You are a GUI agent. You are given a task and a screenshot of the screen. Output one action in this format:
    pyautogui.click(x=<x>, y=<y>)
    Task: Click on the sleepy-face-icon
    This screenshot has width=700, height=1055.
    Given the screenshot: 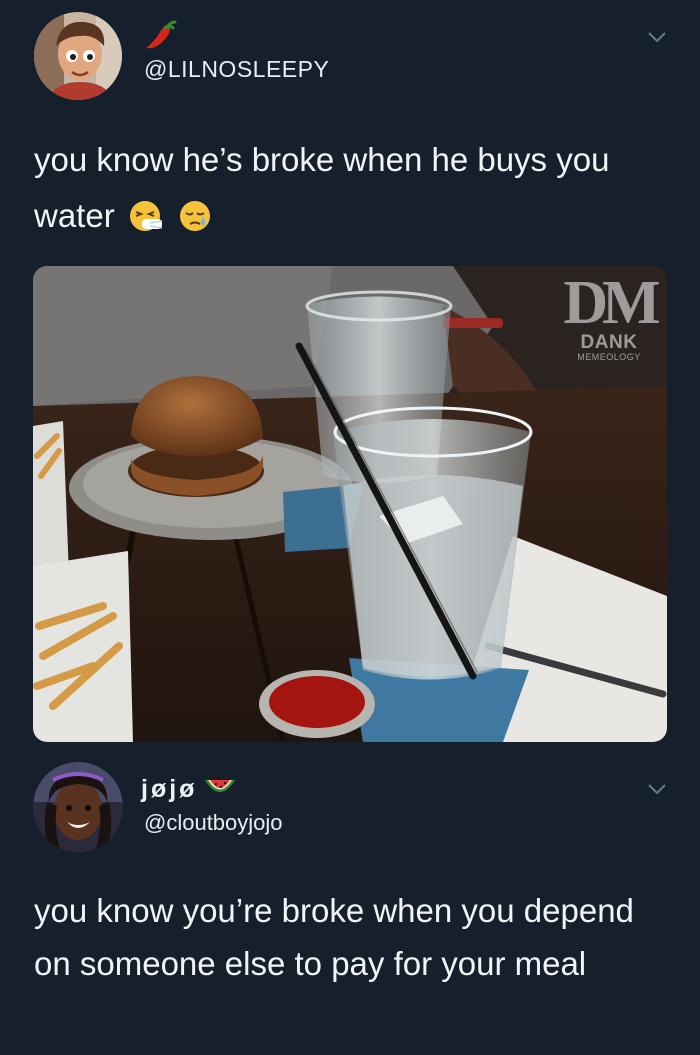 What is the action you would take?
    pyautogui.click(x=195, y=216)
    